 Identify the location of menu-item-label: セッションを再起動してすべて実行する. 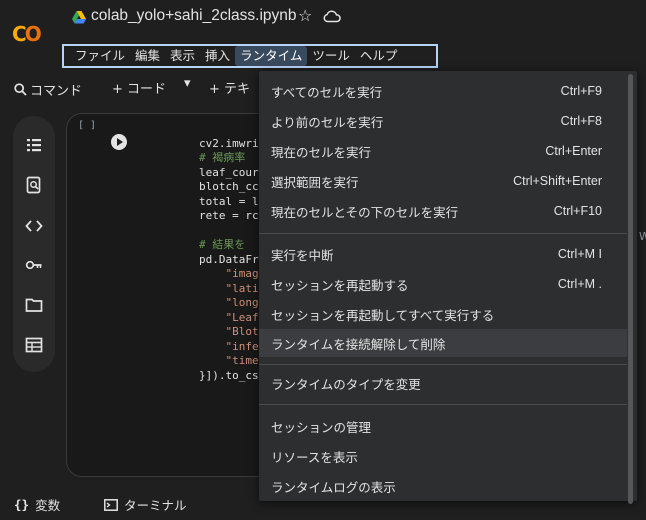
(383, 315).